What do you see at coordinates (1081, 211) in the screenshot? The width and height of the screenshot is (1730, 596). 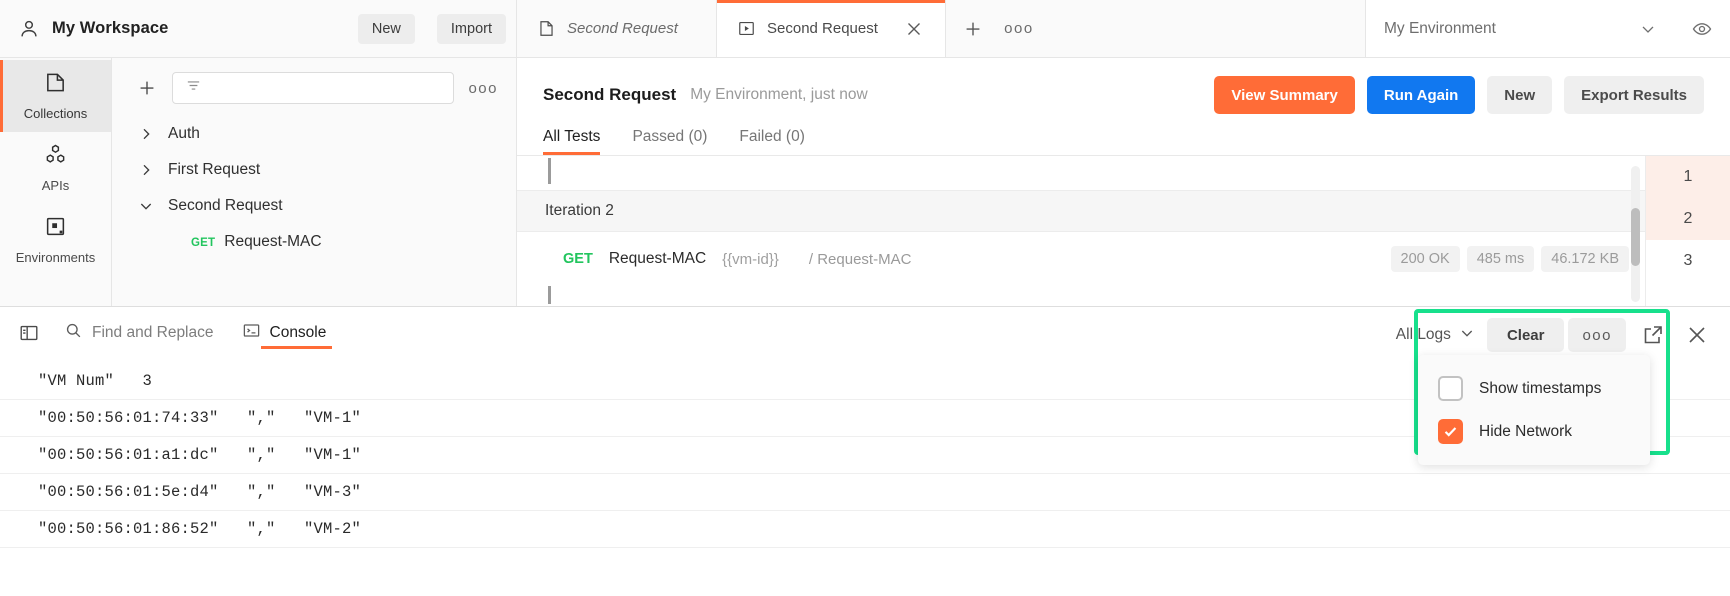 I see `iteration-heading: Iteration 2` at bounding box center [1081, 211].